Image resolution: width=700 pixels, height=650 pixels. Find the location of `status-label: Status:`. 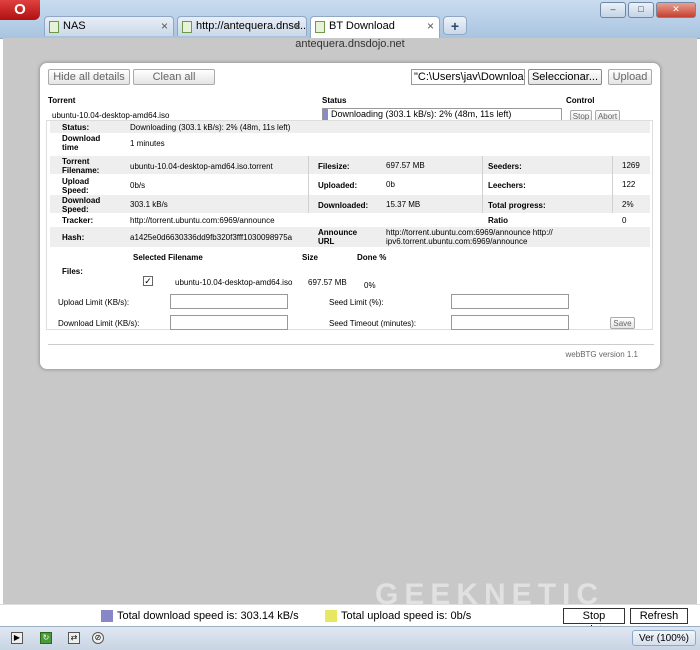

status-label: Status: is located at coordinates (76, 127).